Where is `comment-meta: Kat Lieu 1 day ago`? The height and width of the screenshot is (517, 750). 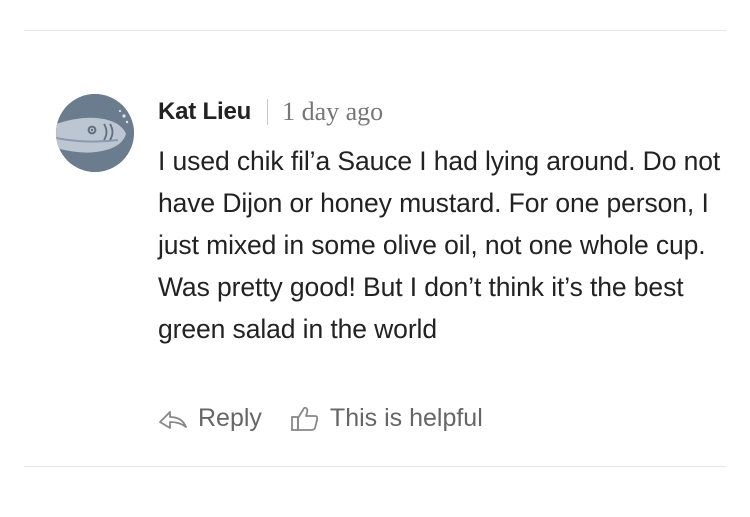 comment-meta: Kat Lieu 1 day ago is located at coordinates (443, 112).